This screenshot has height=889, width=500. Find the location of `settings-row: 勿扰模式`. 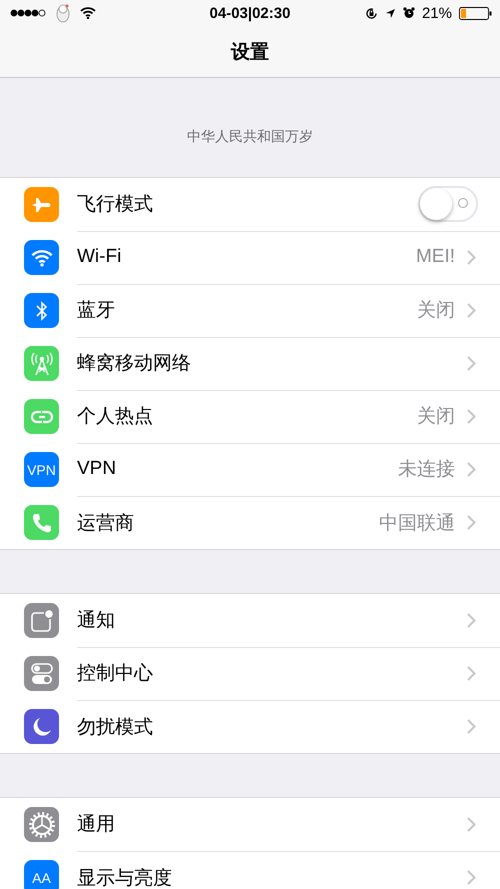

settings-row: 勿扰模式 is located at coordinates (250, 726).